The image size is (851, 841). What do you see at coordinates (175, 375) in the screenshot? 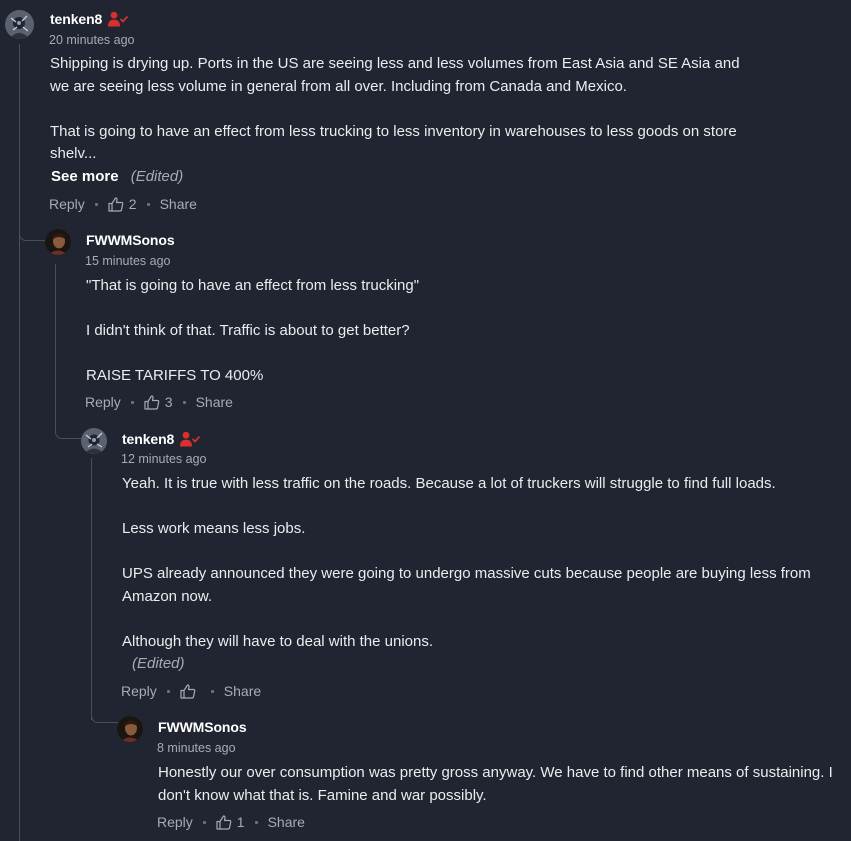
I see `comment-paragraph: RAISE TARIFFS TO 400%` at bounding box center [175, 375].